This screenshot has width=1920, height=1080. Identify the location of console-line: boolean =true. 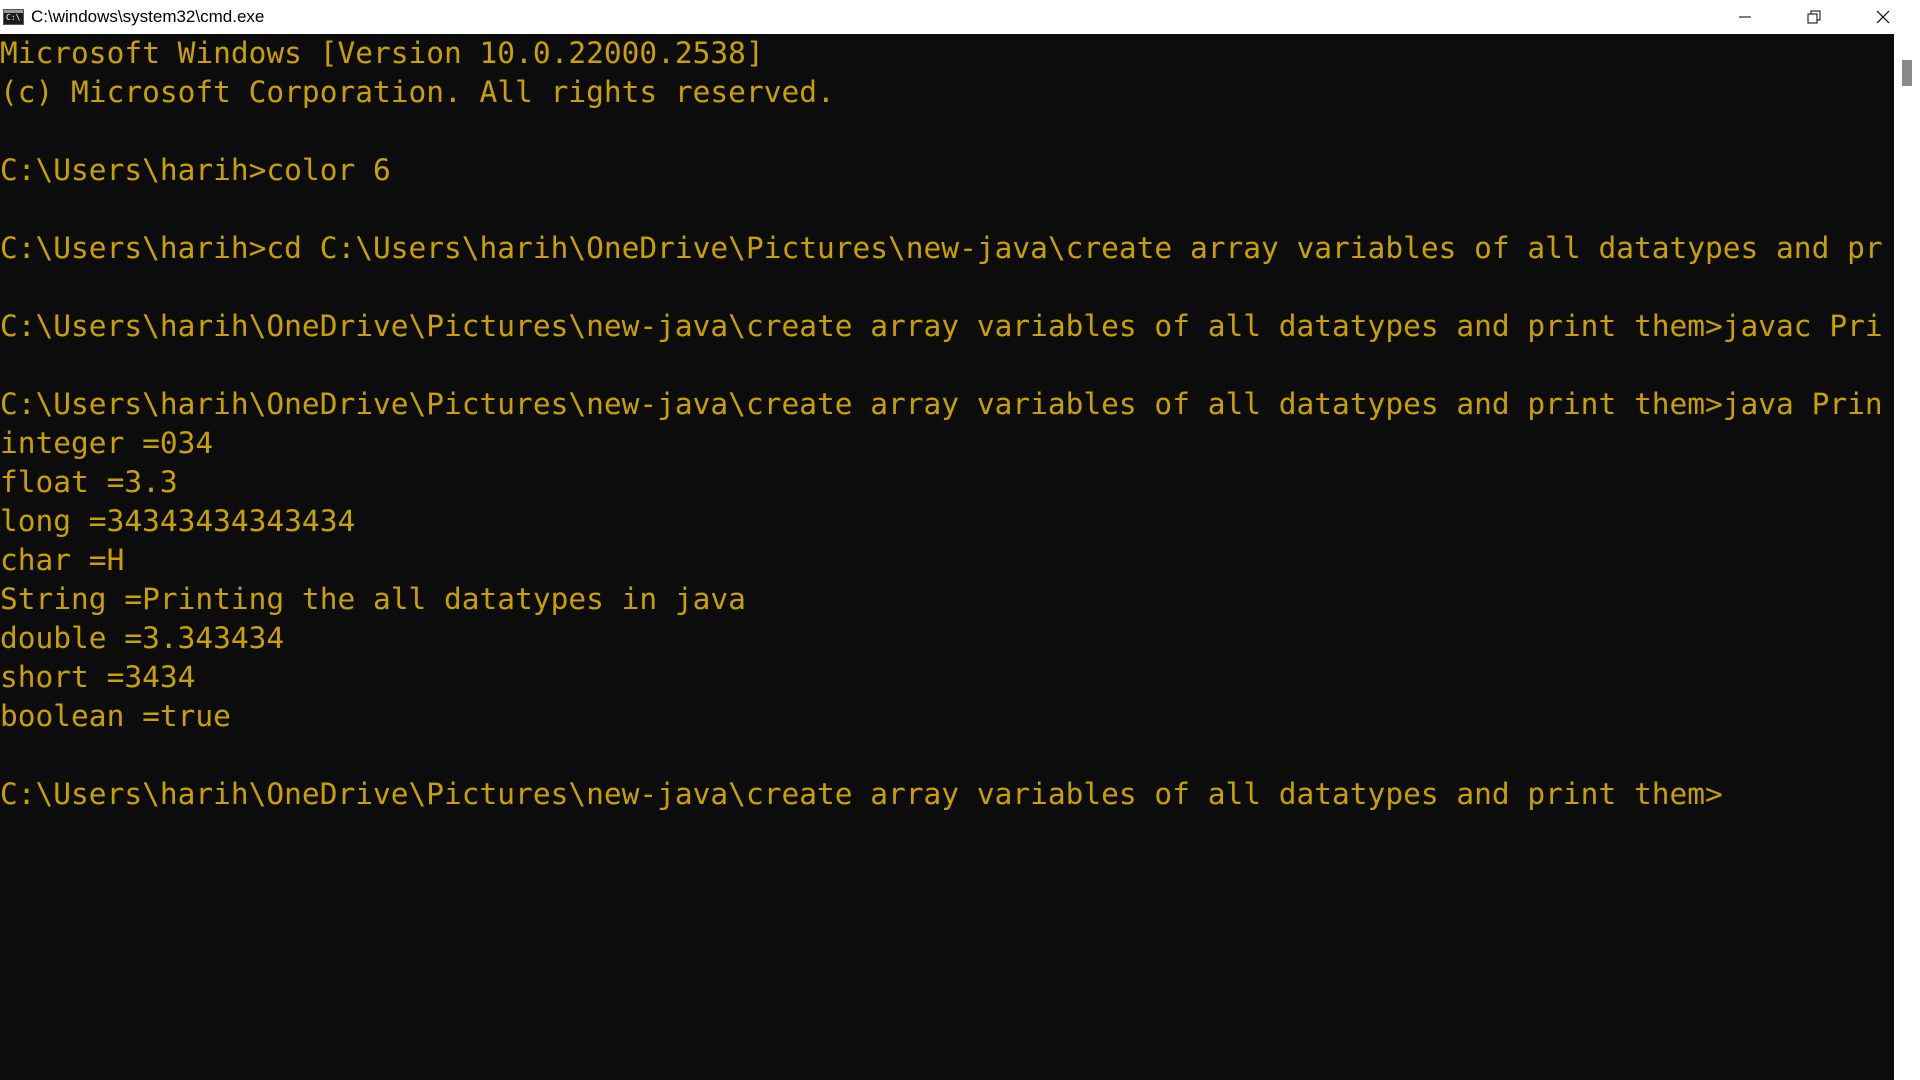
(115, 716).